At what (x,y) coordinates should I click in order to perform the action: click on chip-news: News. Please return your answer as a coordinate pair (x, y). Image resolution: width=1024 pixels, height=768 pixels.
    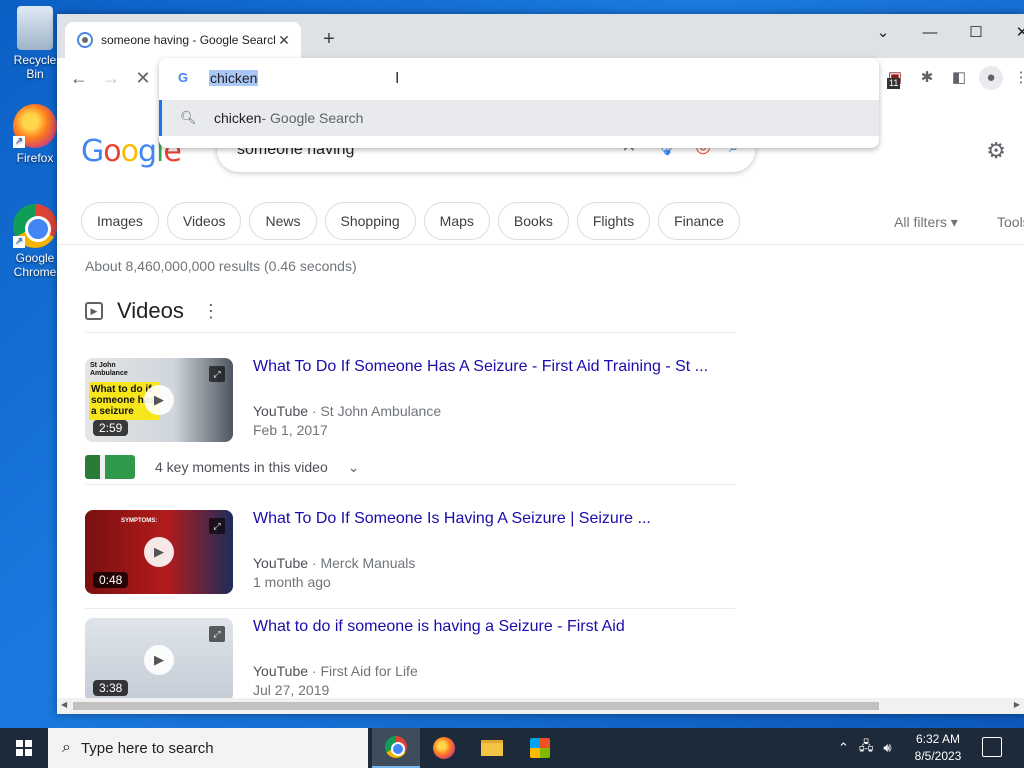
    Looking at the image, I should click on (283, 221).